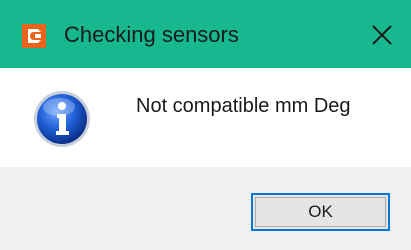 The image size is (411, 250). I want to click on close-button, so click(382, 34).